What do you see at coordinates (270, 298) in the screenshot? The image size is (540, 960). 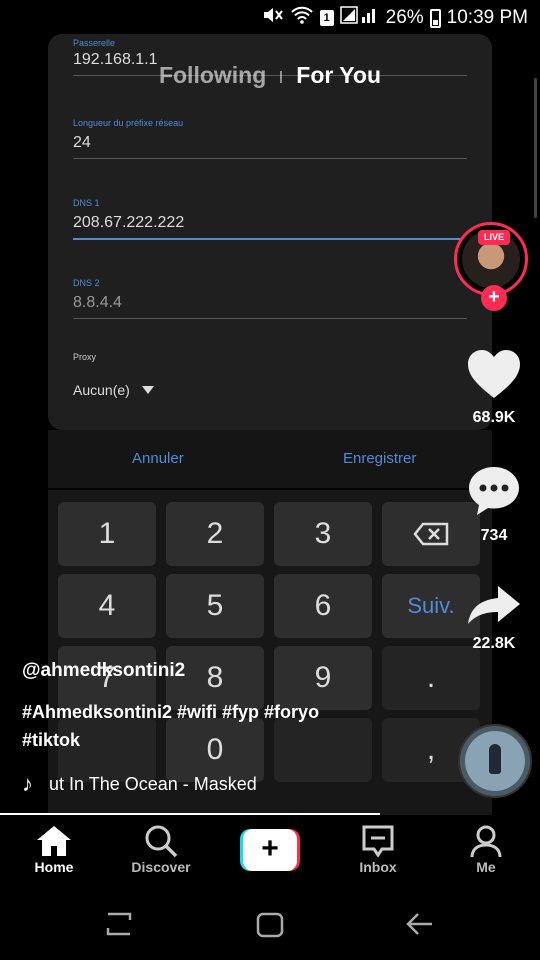 I see `dns2-field: DNS 2 8.8.4.4` at bounding box center [270, 298].